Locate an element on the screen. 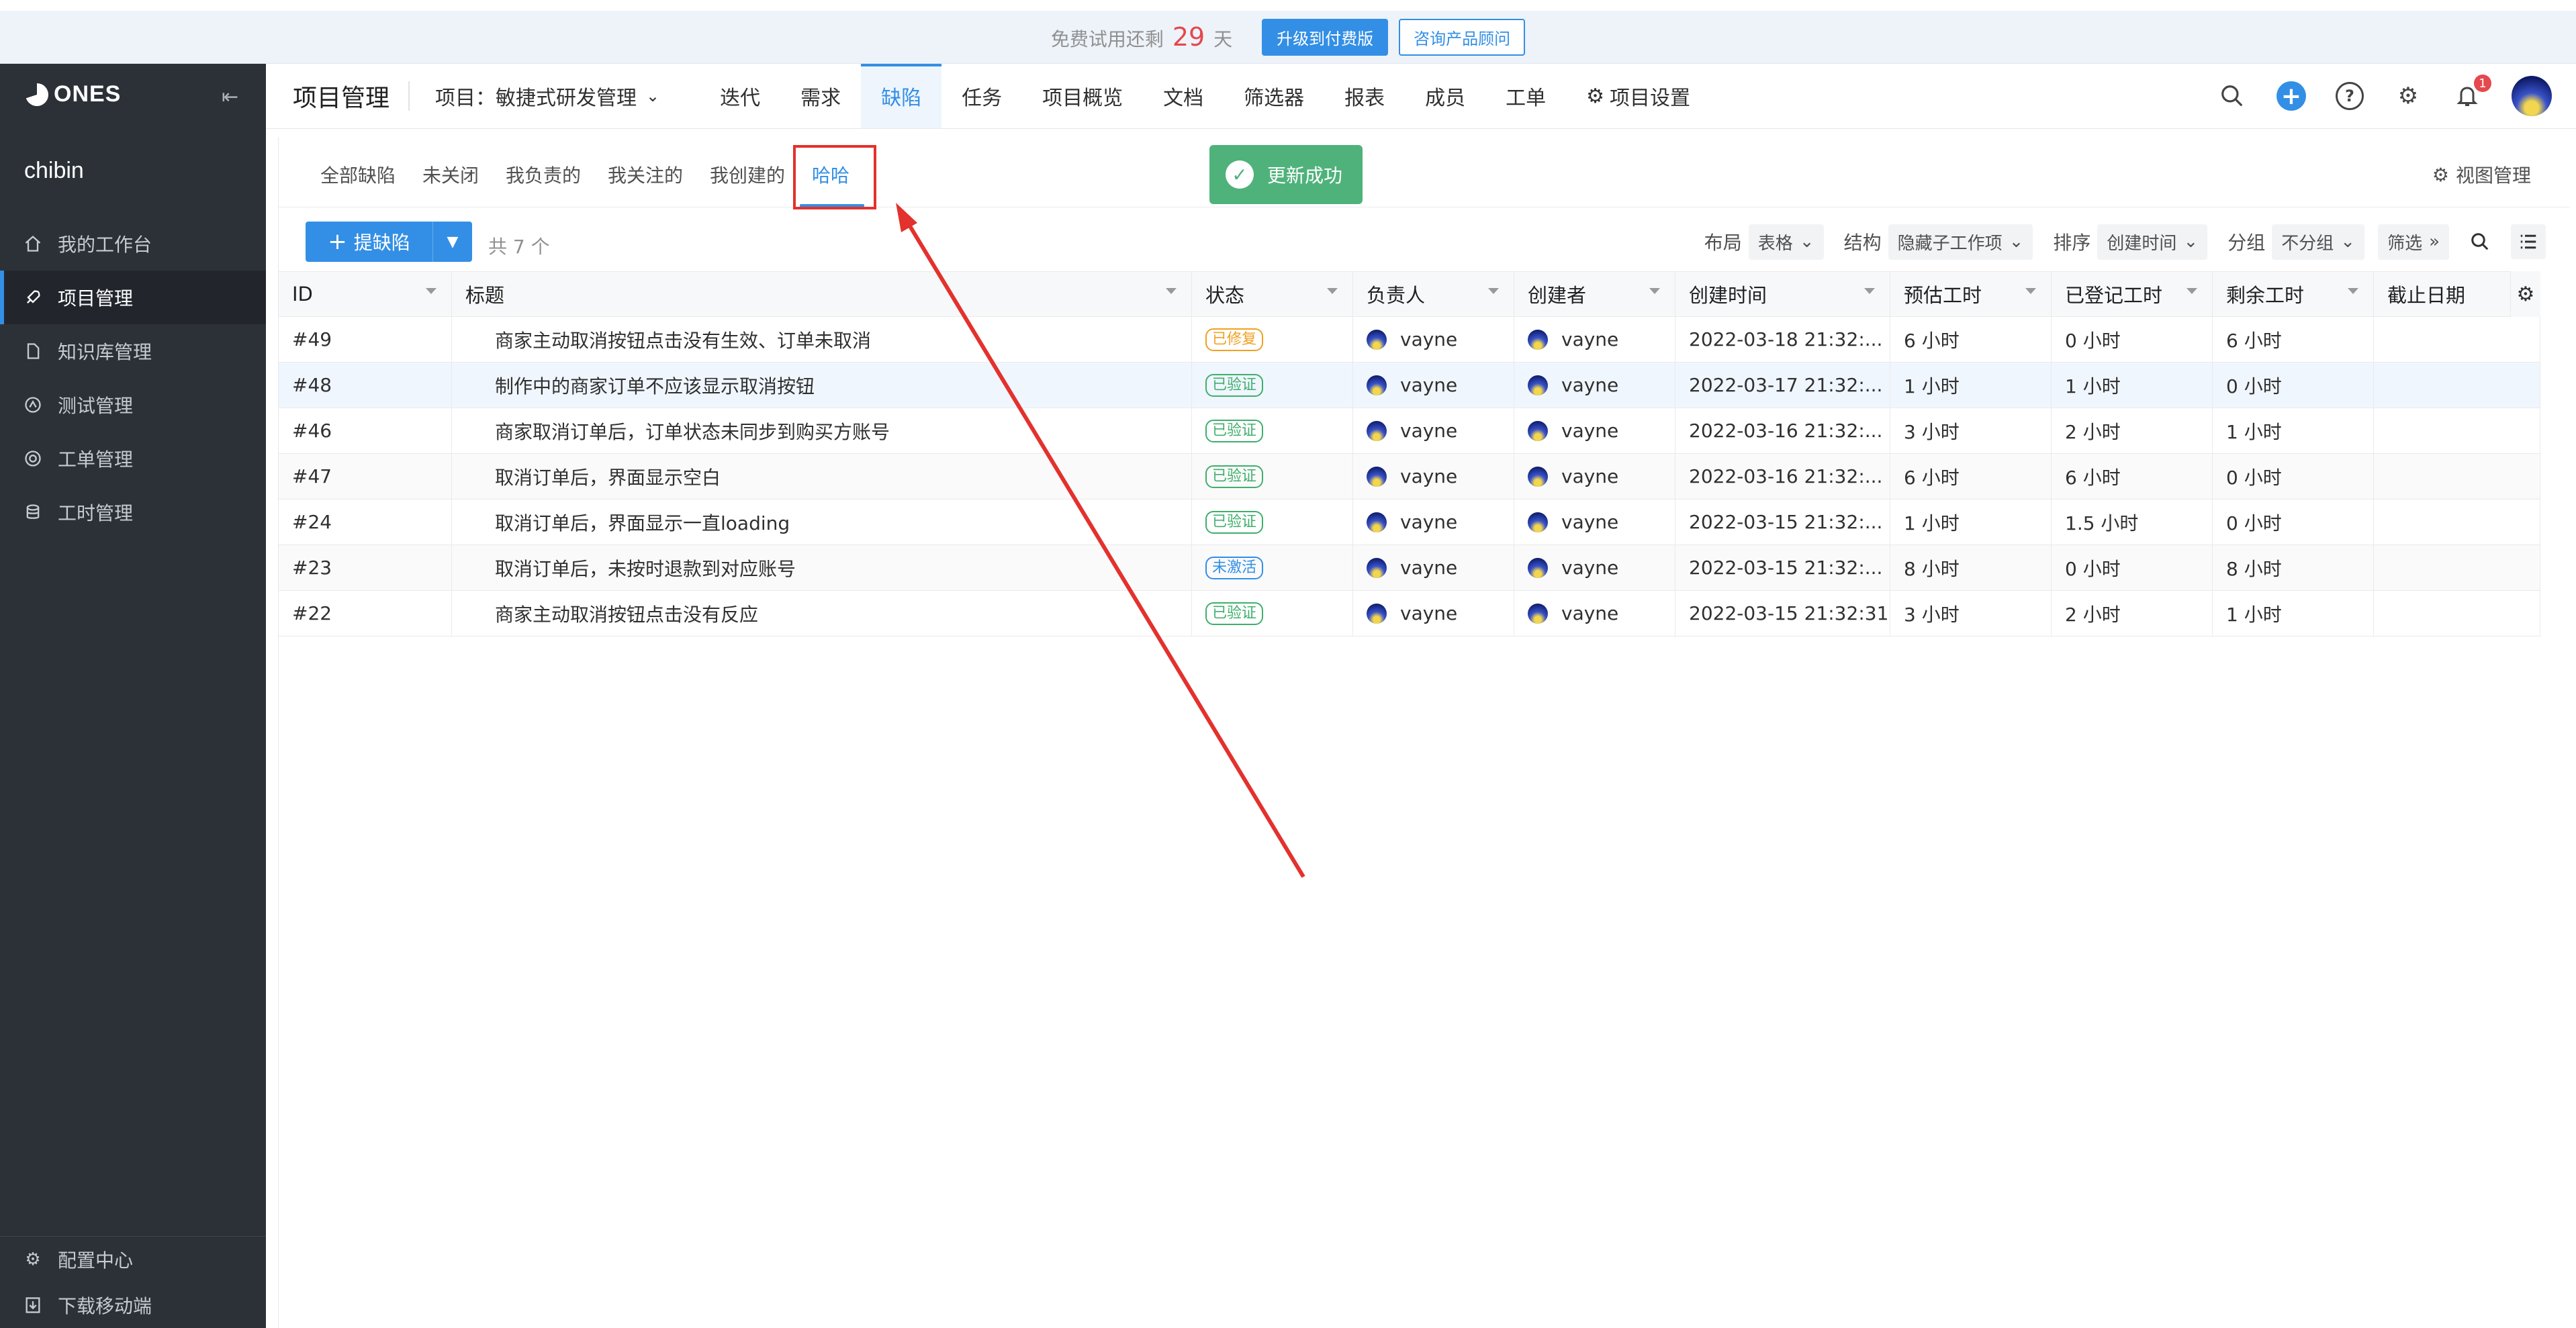 The height and width of the screenshot is (1328, 2576). gear-icon: ⚙ is located at coordinates (2408, 96).